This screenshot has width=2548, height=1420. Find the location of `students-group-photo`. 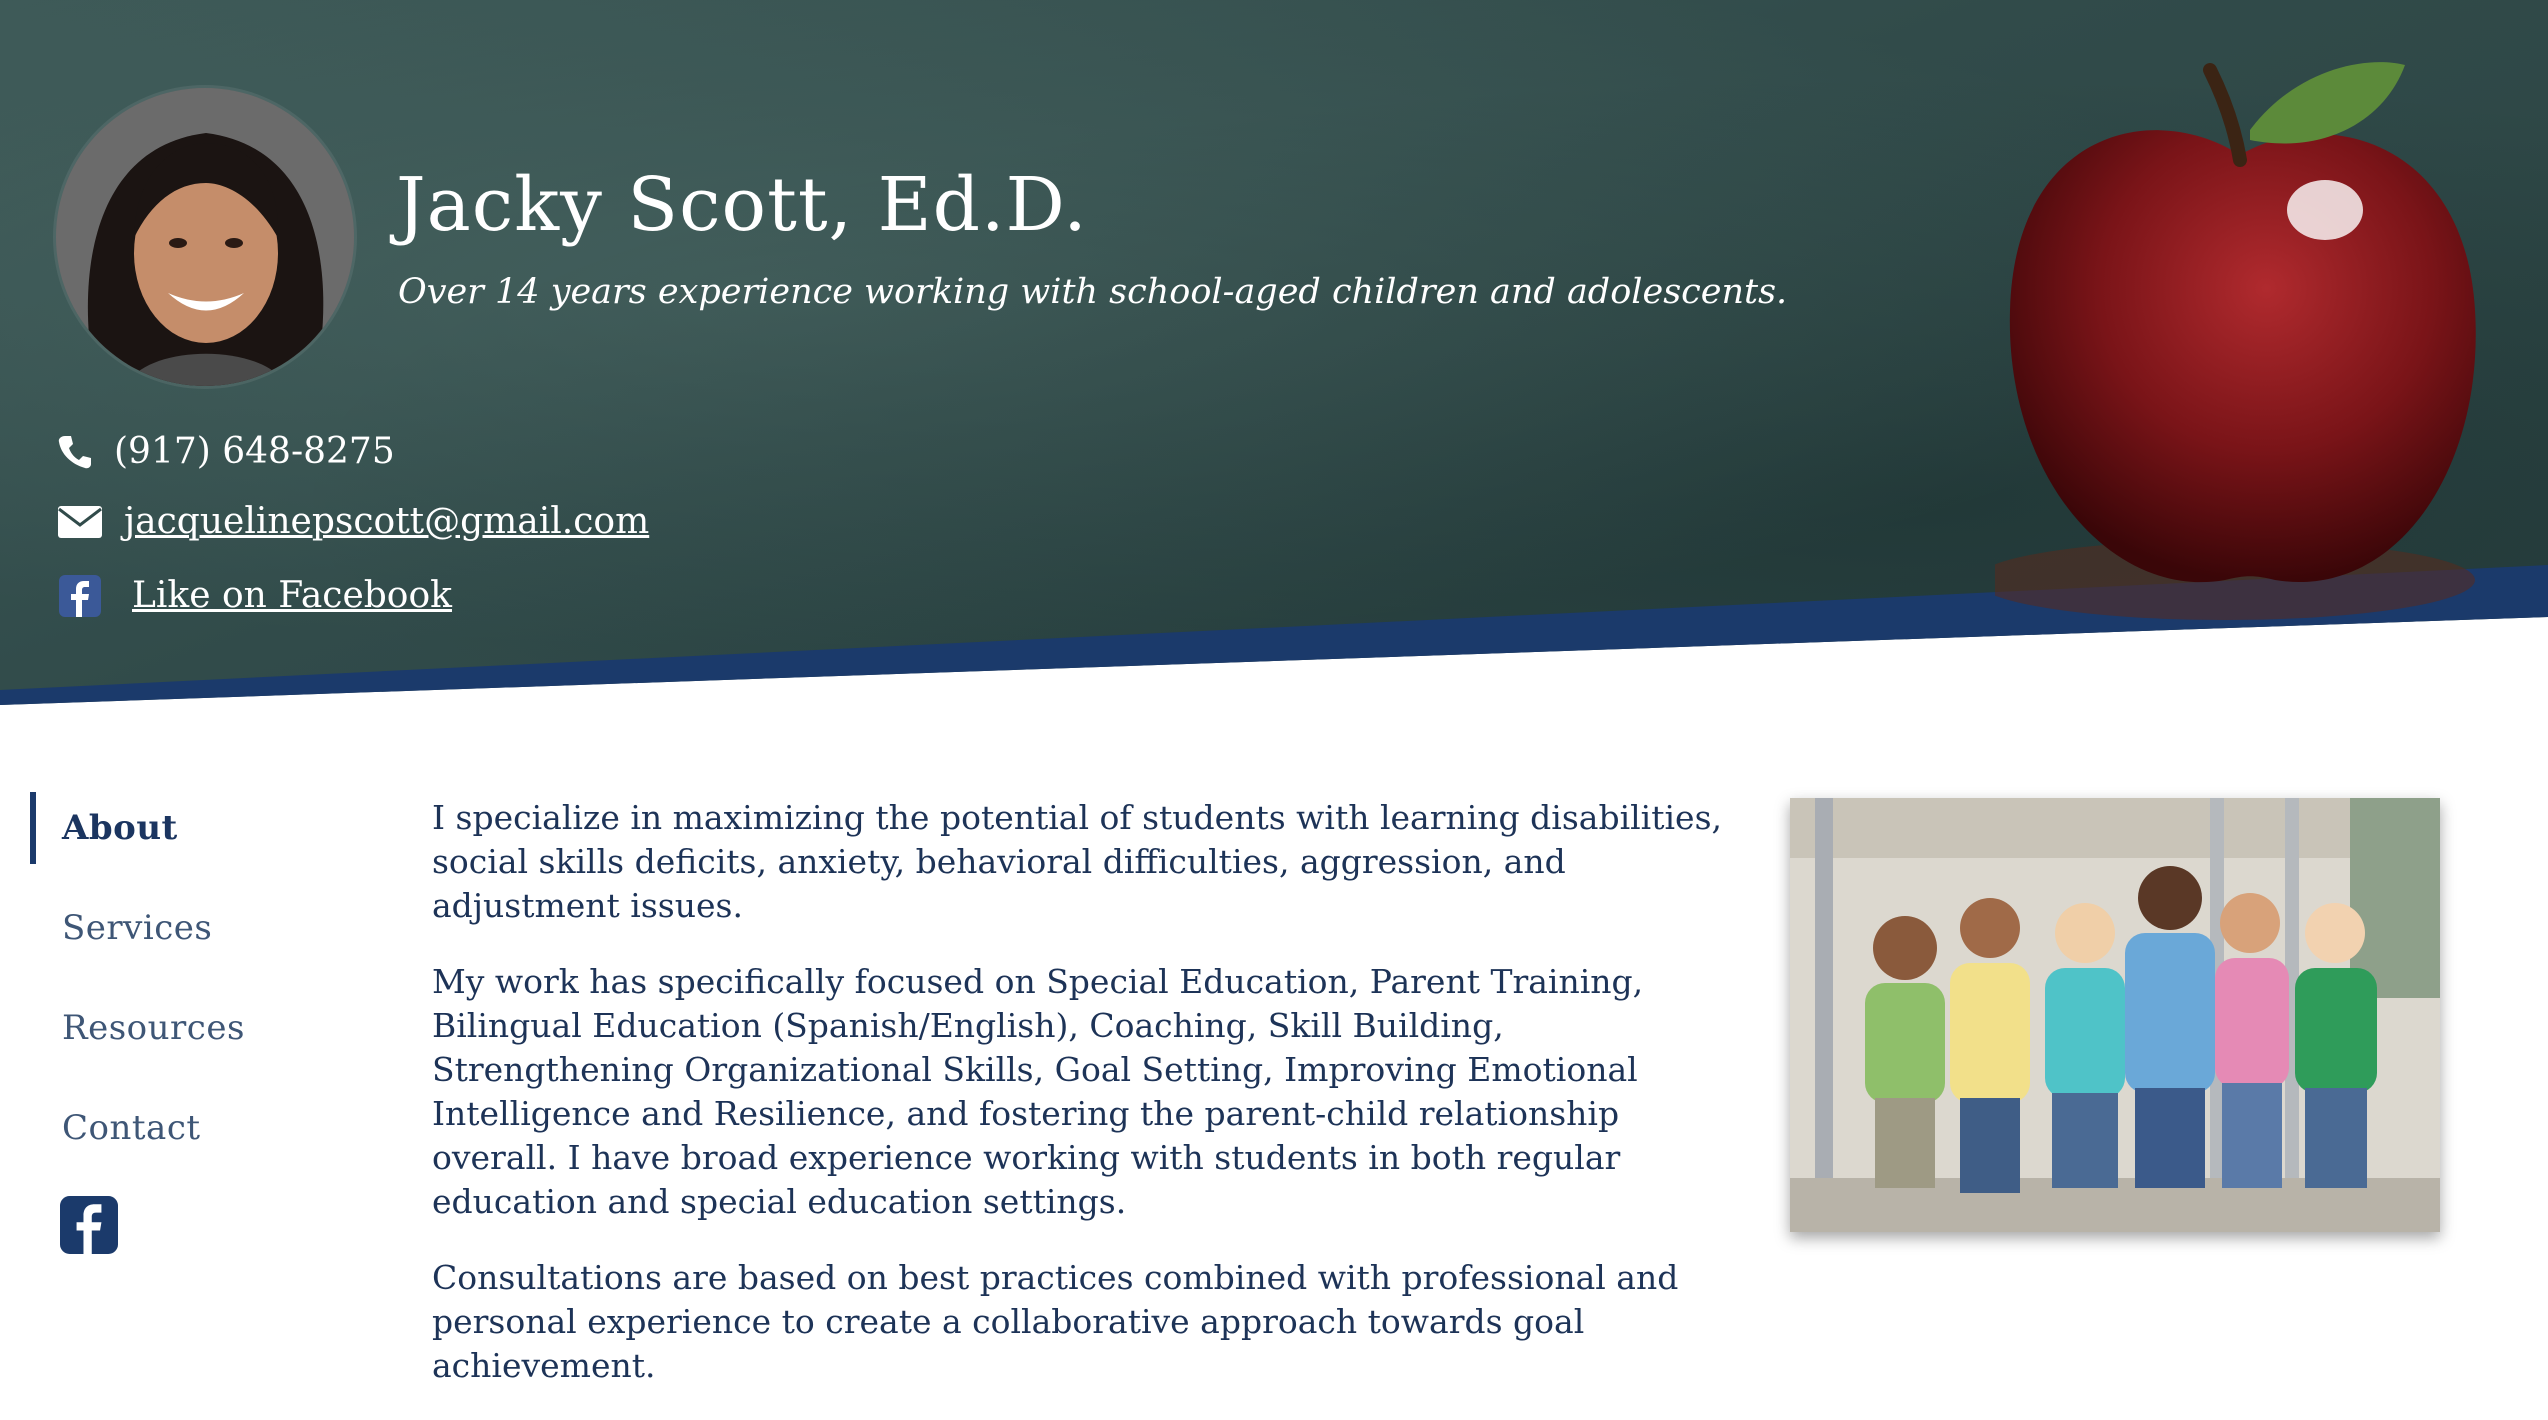

students-group-photo is located at coordinates (2115, 1015).